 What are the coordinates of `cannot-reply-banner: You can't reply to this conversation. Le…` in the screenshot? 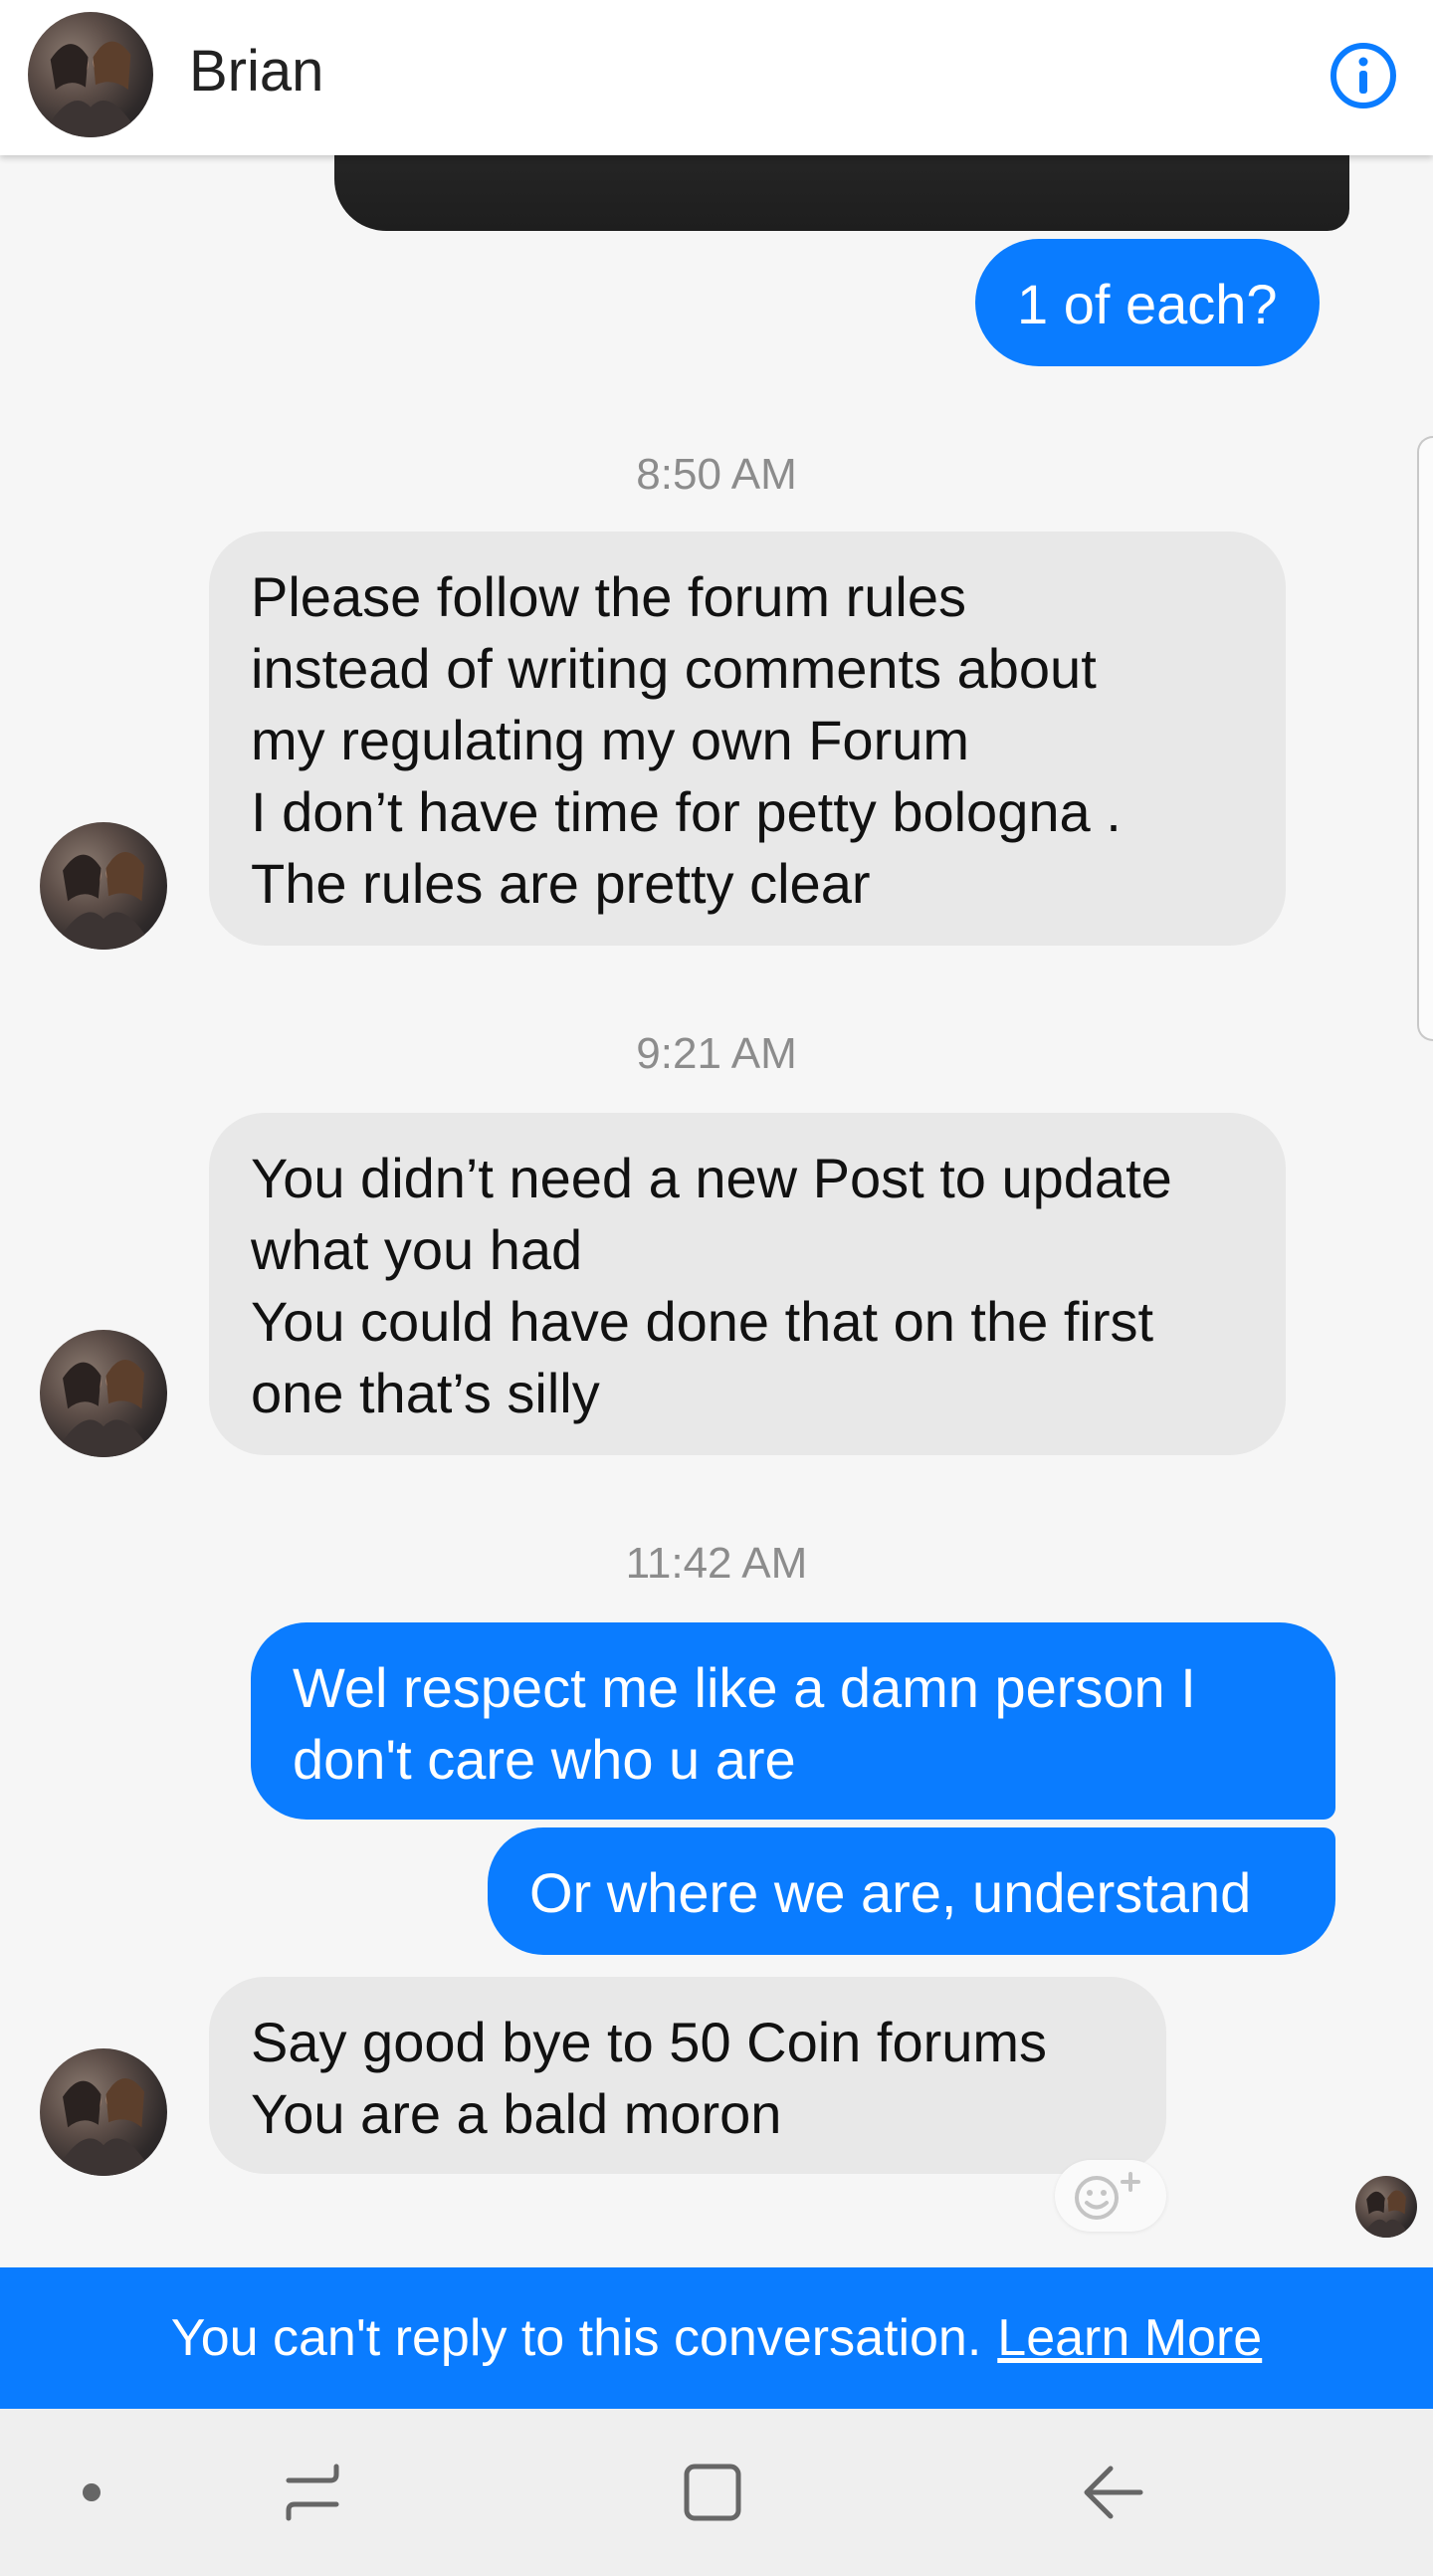 It's located at (716, 2338).